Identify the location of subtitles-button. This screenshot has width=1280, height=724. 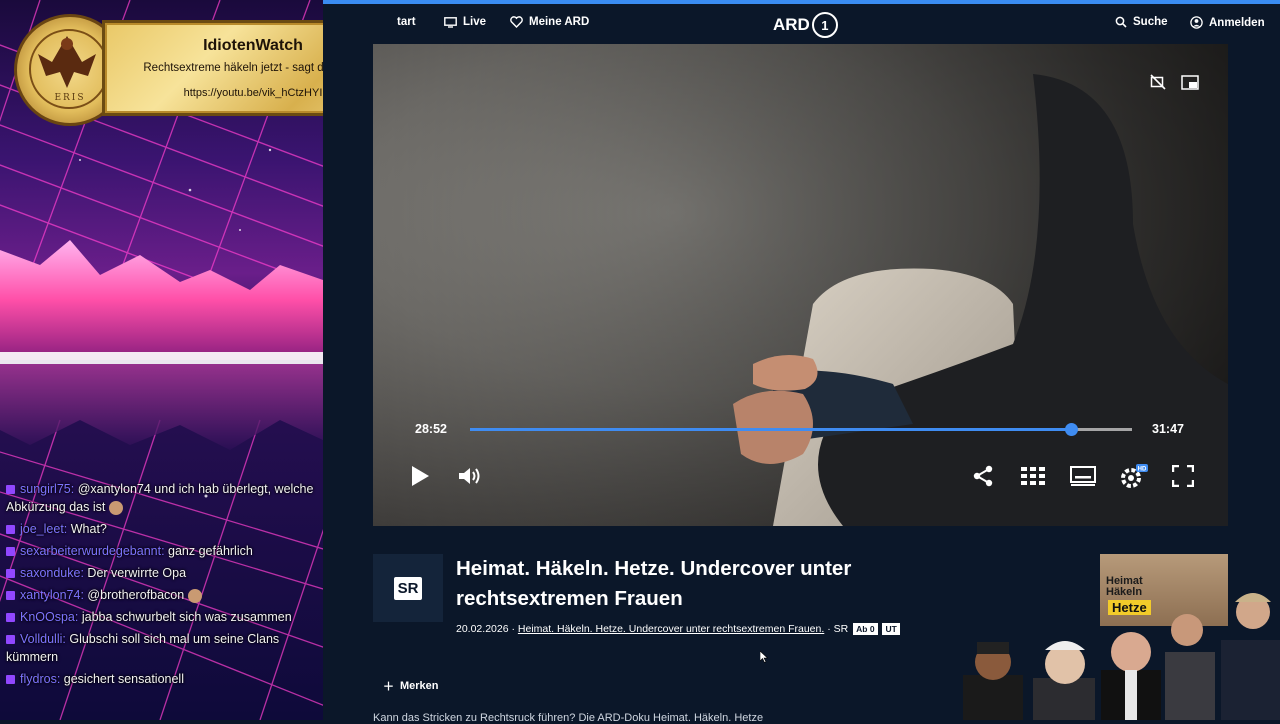
(1083, 476).